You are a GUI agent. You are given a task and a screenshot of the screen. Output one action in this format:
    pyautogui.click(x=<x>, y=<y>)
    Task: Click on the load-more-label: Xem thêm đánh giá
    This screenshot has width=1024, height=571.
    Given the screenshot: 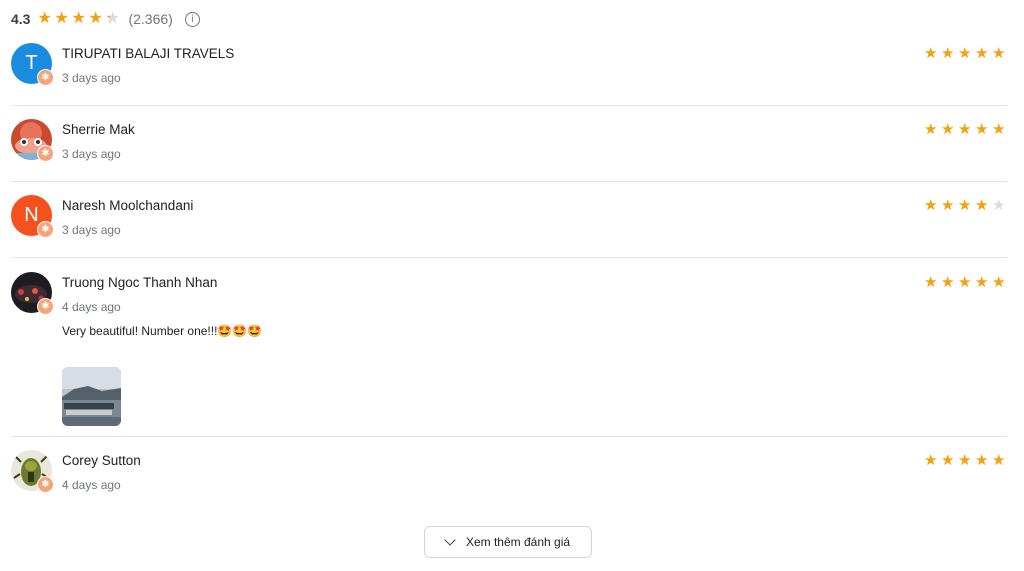 What is the action you would take?
    pyautogui.click(x=518, y=542)
    